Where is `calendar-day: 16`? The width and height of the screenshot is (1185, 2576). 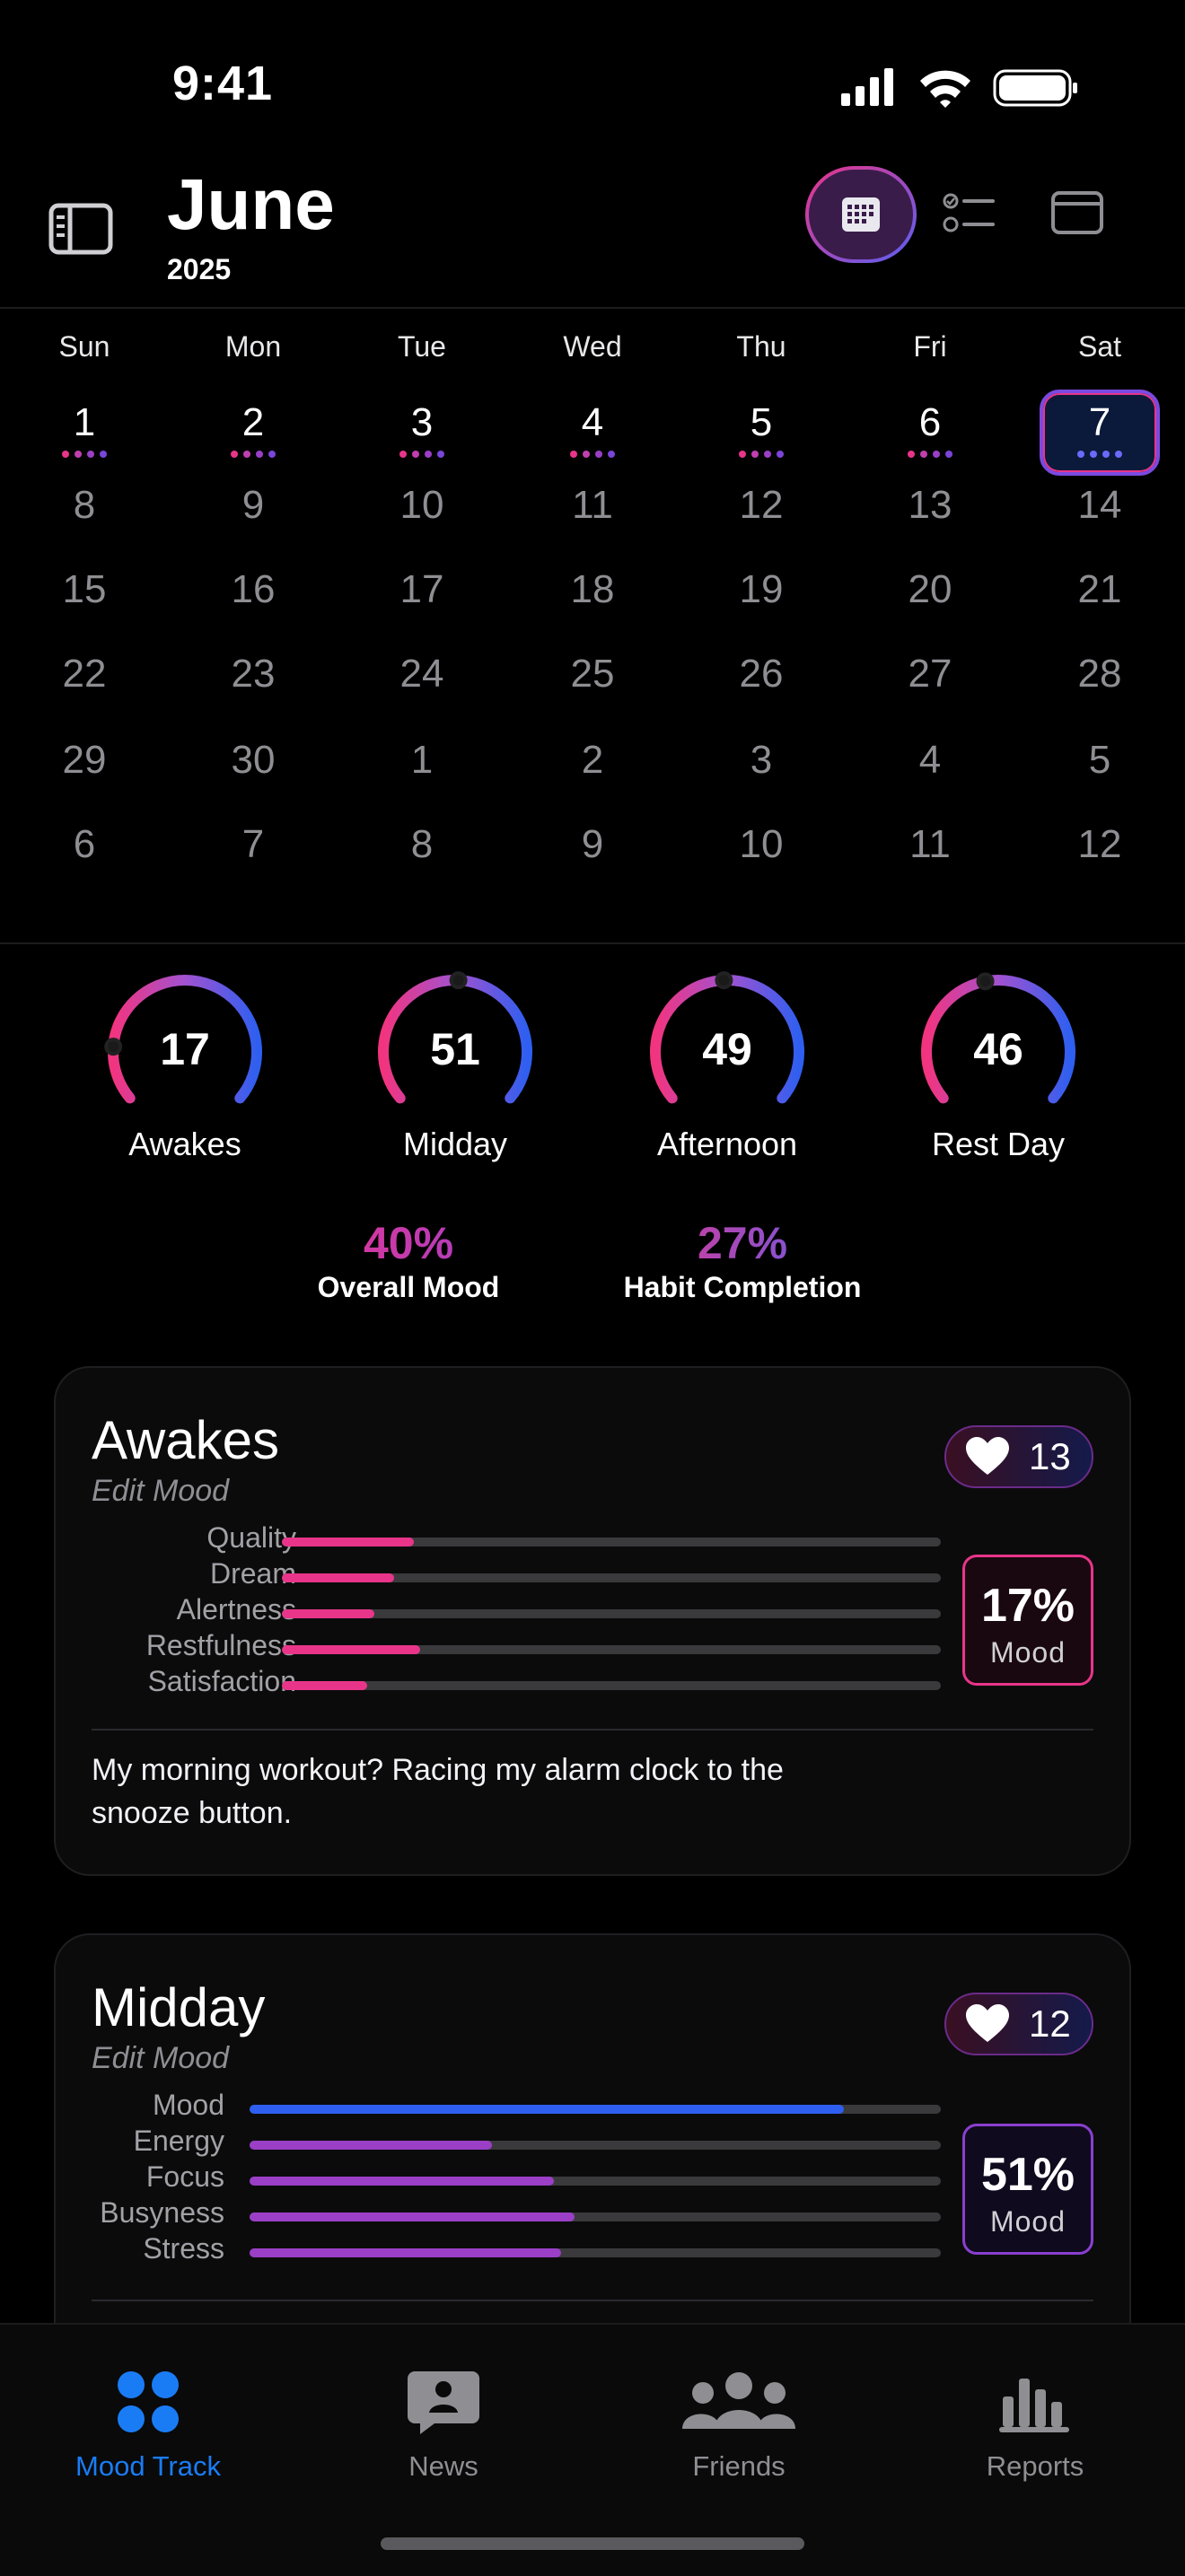
calendar-day: 16 is located at coordinates (253, 589).